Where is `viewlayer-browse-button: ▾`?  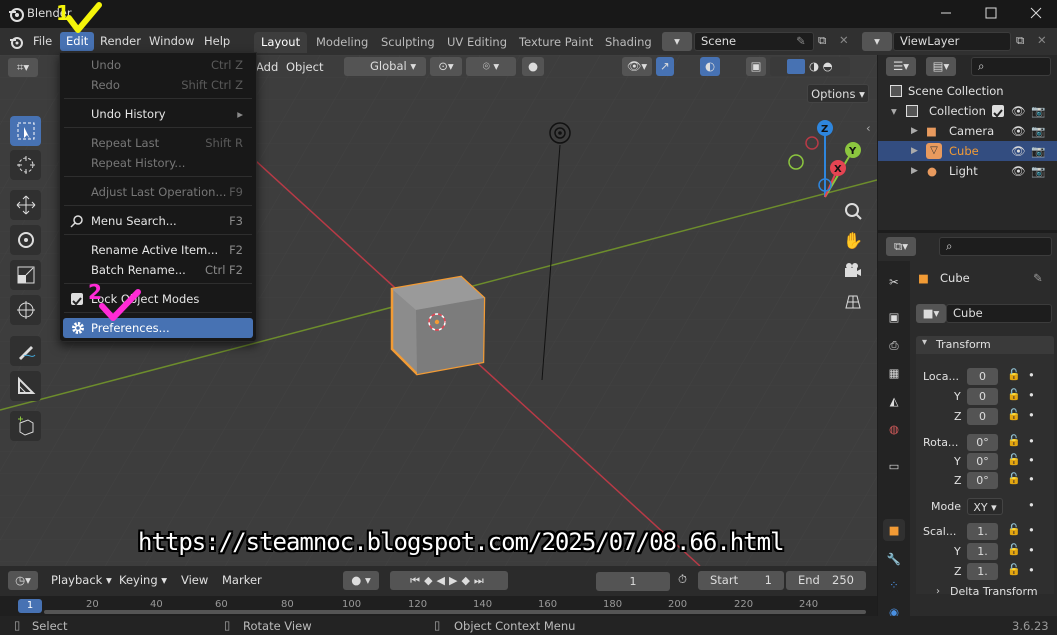 viewlayer-browse-button: ▾ is located at coordinates (877, 41).